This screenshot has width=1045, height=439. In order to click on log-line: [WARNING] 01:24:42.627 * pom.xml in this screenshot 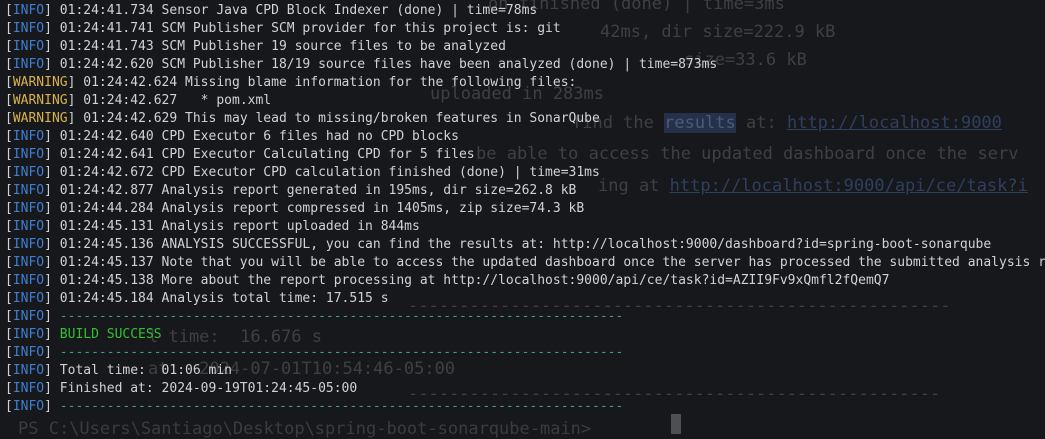, I will do `click(525, 101)`.